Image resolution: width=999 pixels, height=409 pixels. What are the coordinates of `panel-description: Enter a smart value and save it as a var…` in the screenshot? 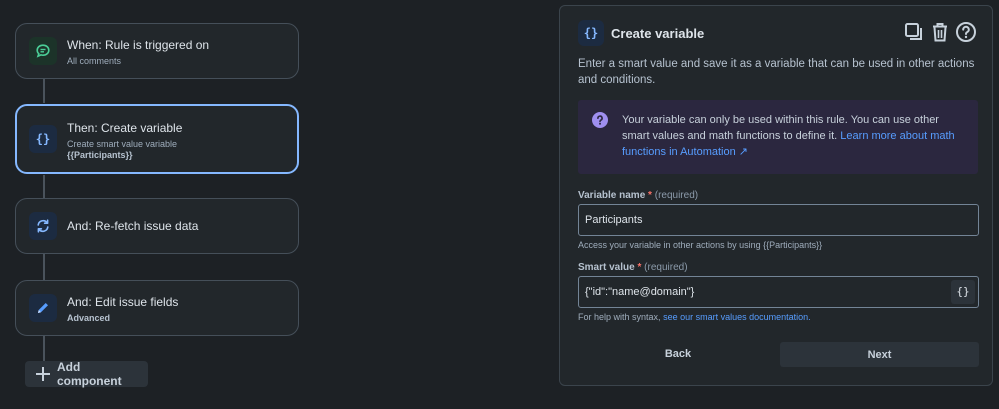 It's located at (776, 72).